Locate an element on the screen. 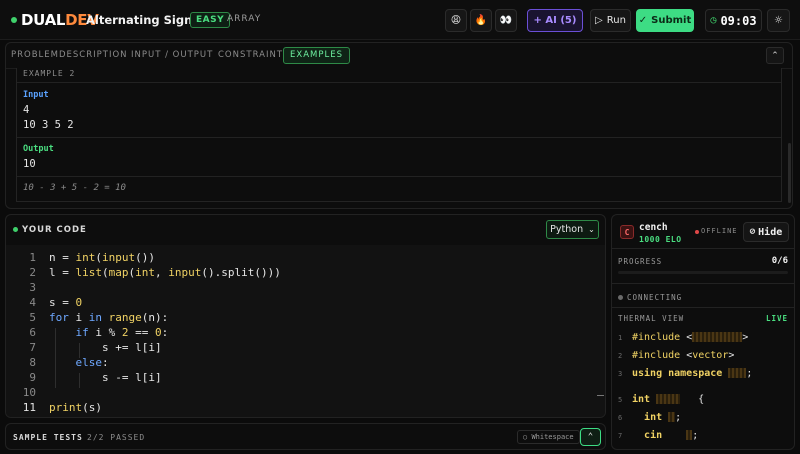 The image size is (800, 454). code-line: 10 is located at coordinates (29, 392).